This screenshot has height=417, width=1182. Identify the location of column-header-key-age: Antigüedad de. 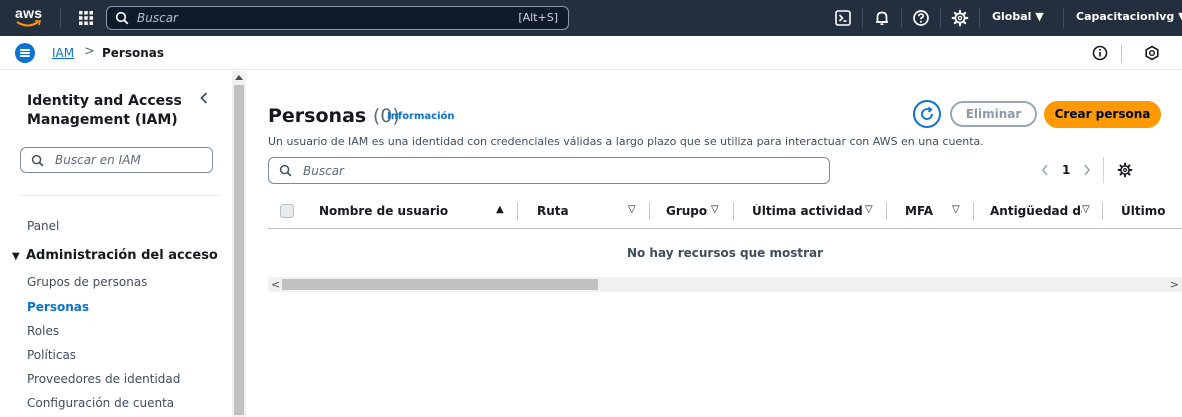
(1036, 211).